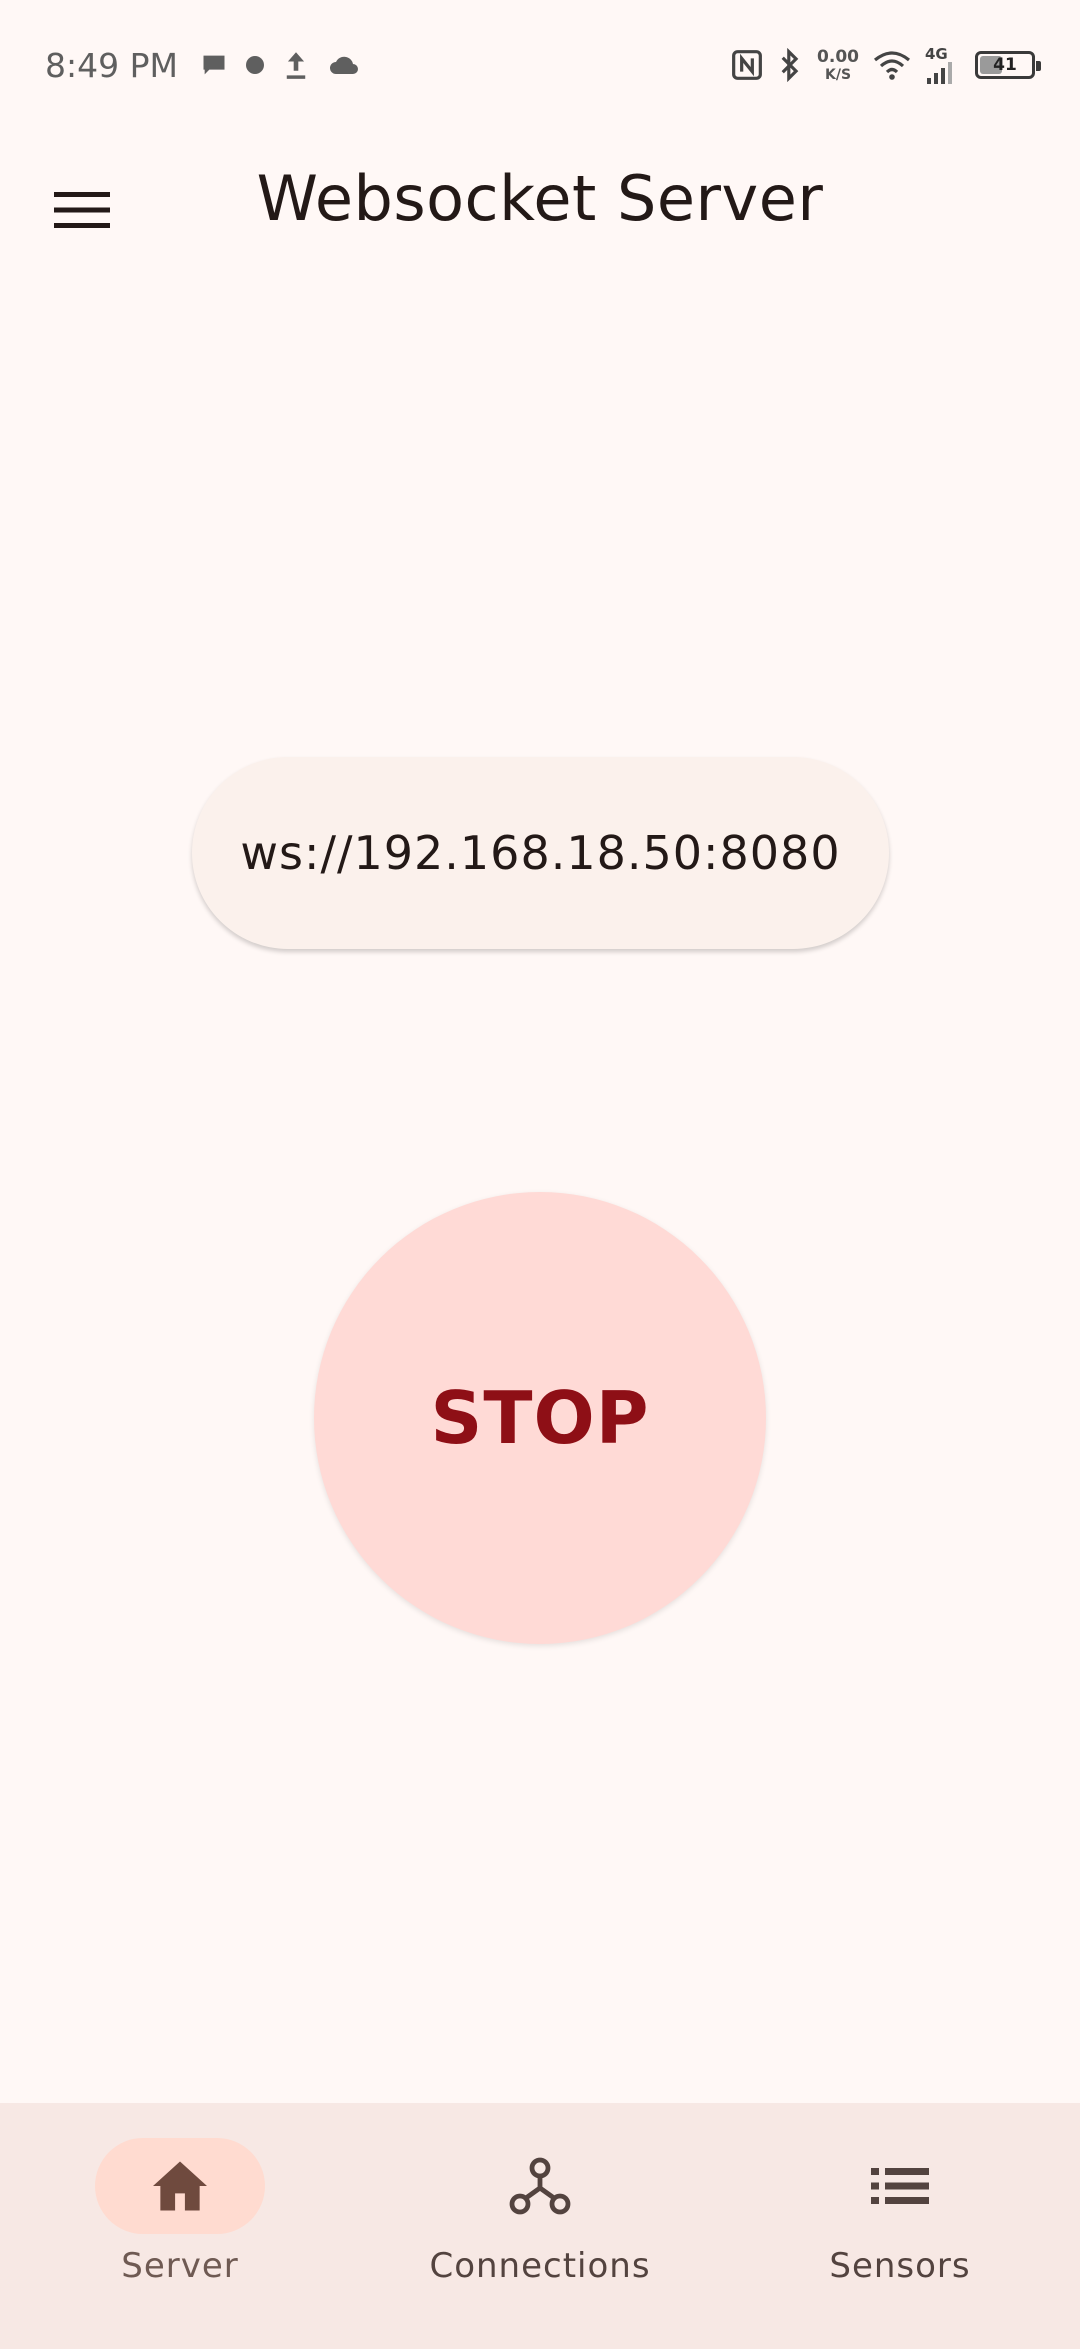 This screenshot has height=2349, width=1080. Describe the element at coordinates (936, 53) in the screenshot. I see `network-type: 4G` at that location.